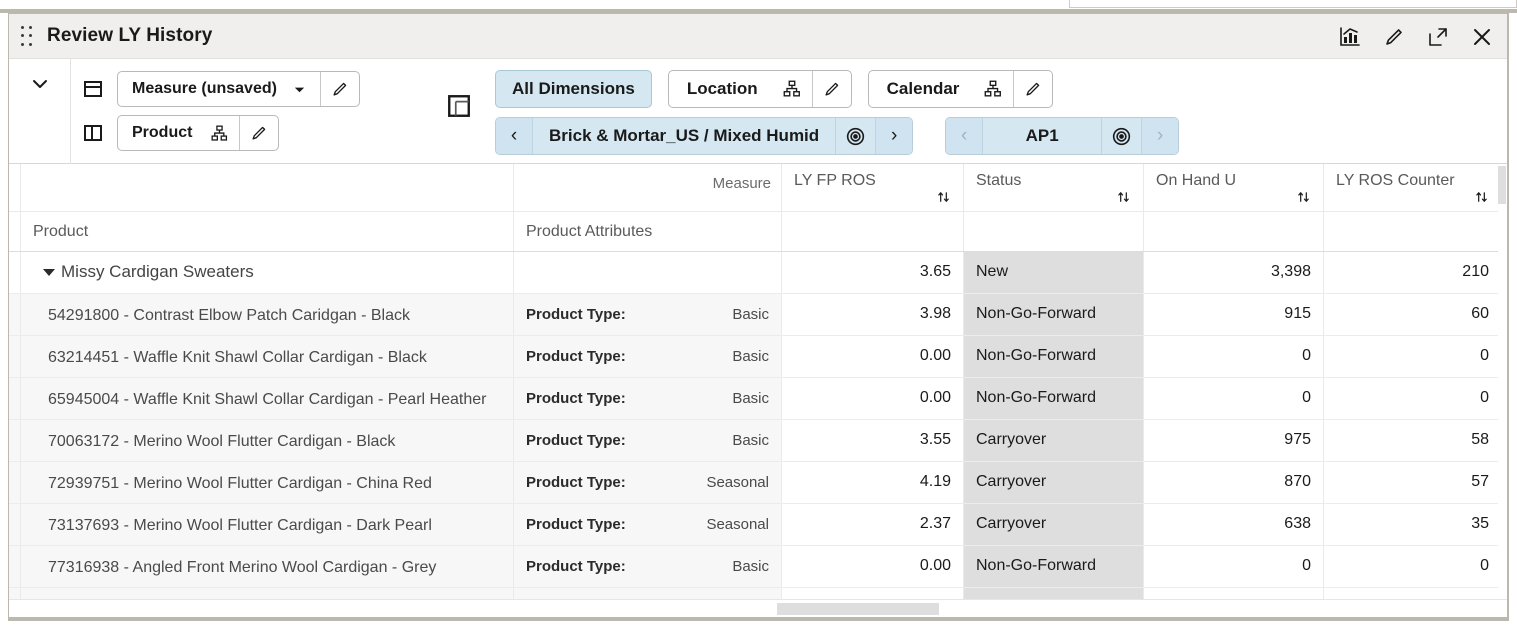 The image size is (1517, 628). Describe the element at coordinates (198, 133) in the screenshot. I see `product-selector-chip: Product` at that location.